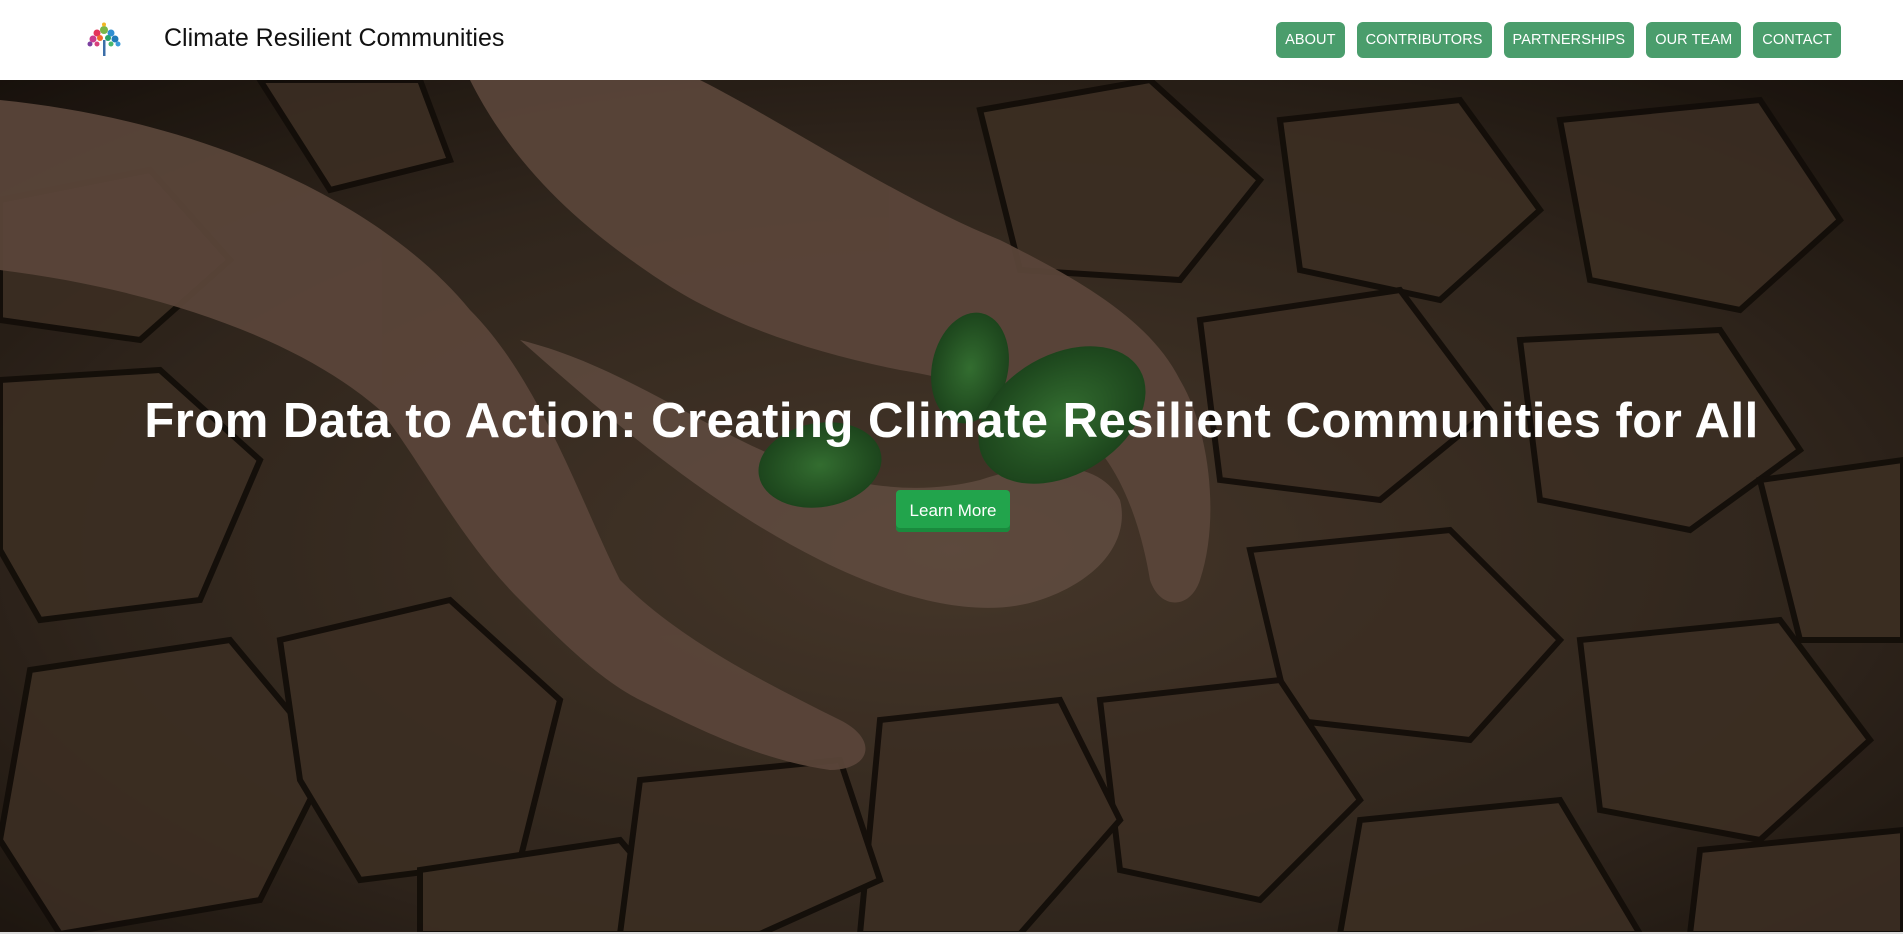  What do you see at coordinates (1310, 40) in the screenshot?
I see `nav-about-button: ABOUT` at bounding box center [1310, 40].